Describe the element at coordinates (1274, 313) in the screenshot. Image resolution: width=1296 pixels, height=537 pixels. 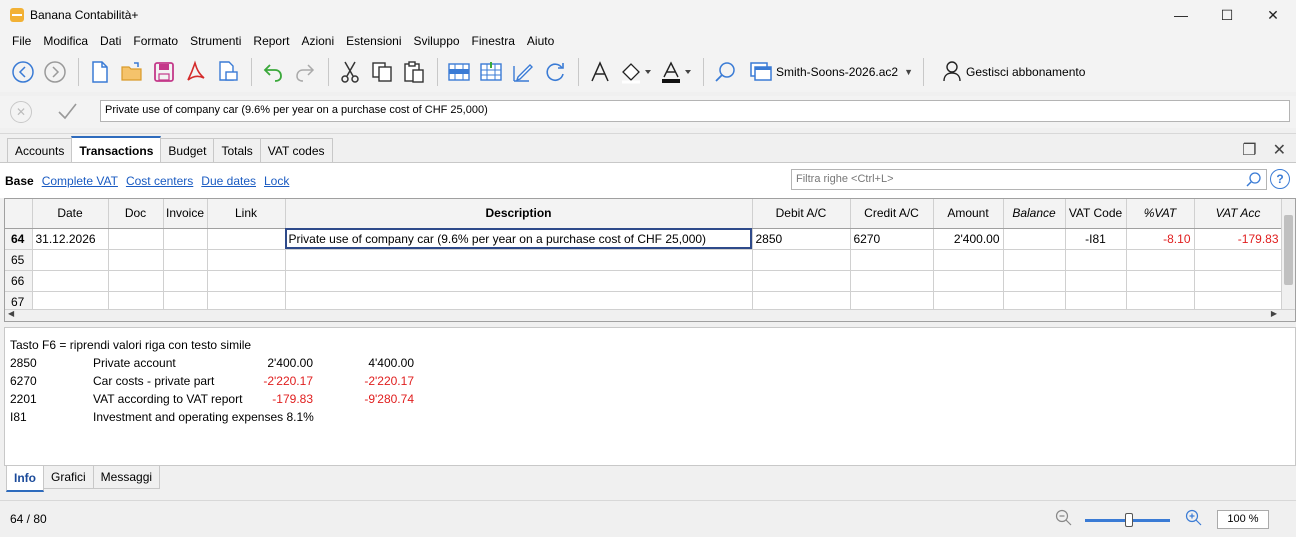
I see `scroll-right-icon: ▶` at that location.